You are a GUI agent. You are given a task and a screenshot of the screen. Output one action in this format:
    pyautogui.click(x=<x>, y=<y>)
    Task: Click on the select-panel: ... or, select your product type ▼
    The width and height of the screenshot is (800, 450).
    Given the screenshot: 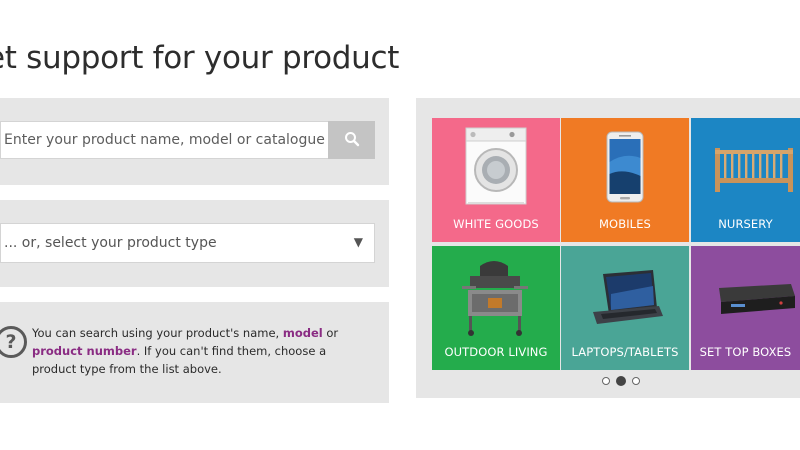 What is the action you would take?
    pyautogui.click(x=194, y=243)
    